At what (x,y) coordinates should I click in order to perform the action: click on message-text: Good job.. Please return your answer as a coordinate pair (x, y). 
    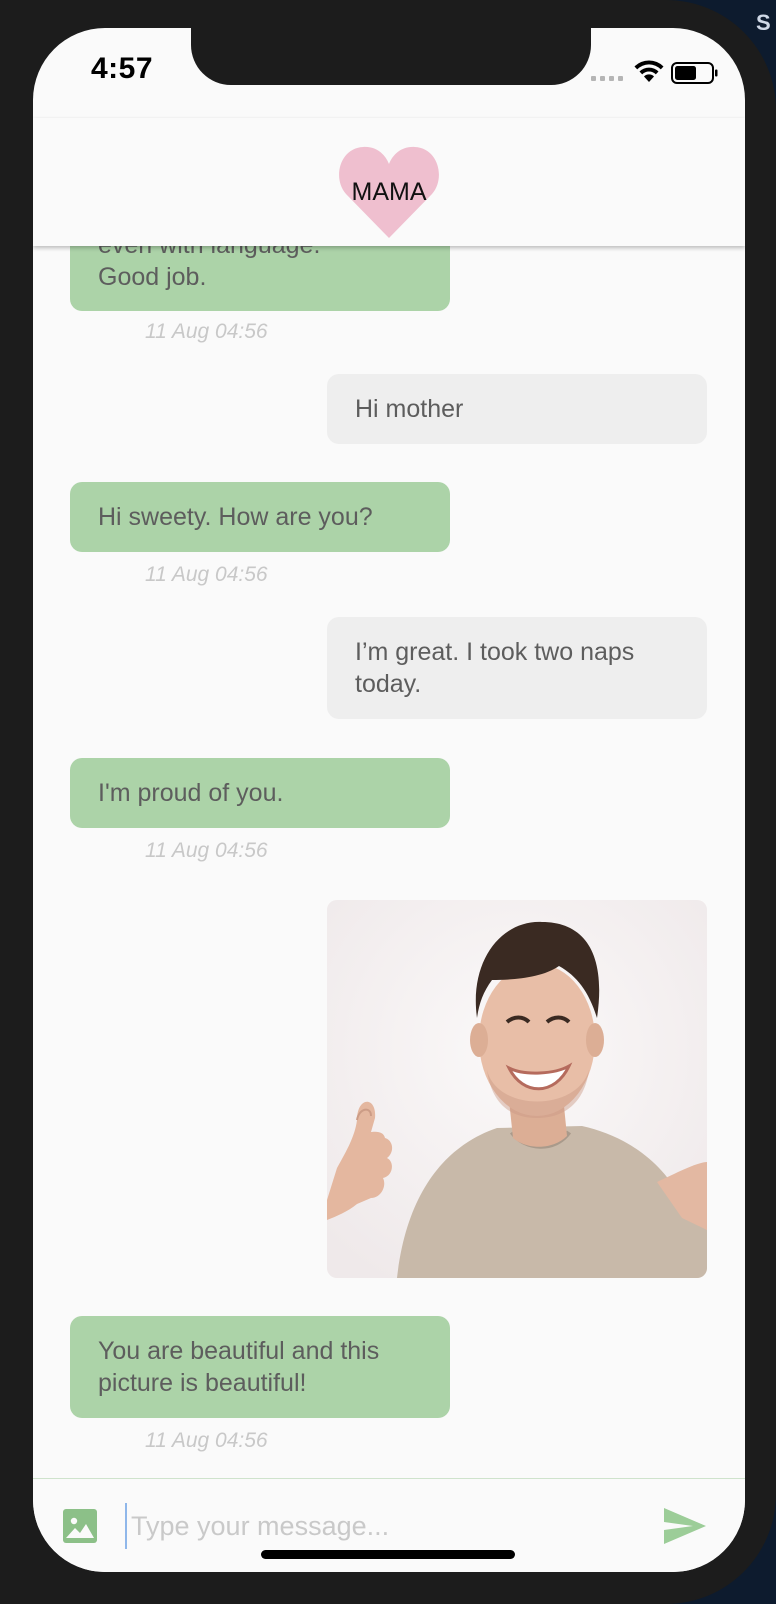
    Looking at the image, I should click on (152, 277).